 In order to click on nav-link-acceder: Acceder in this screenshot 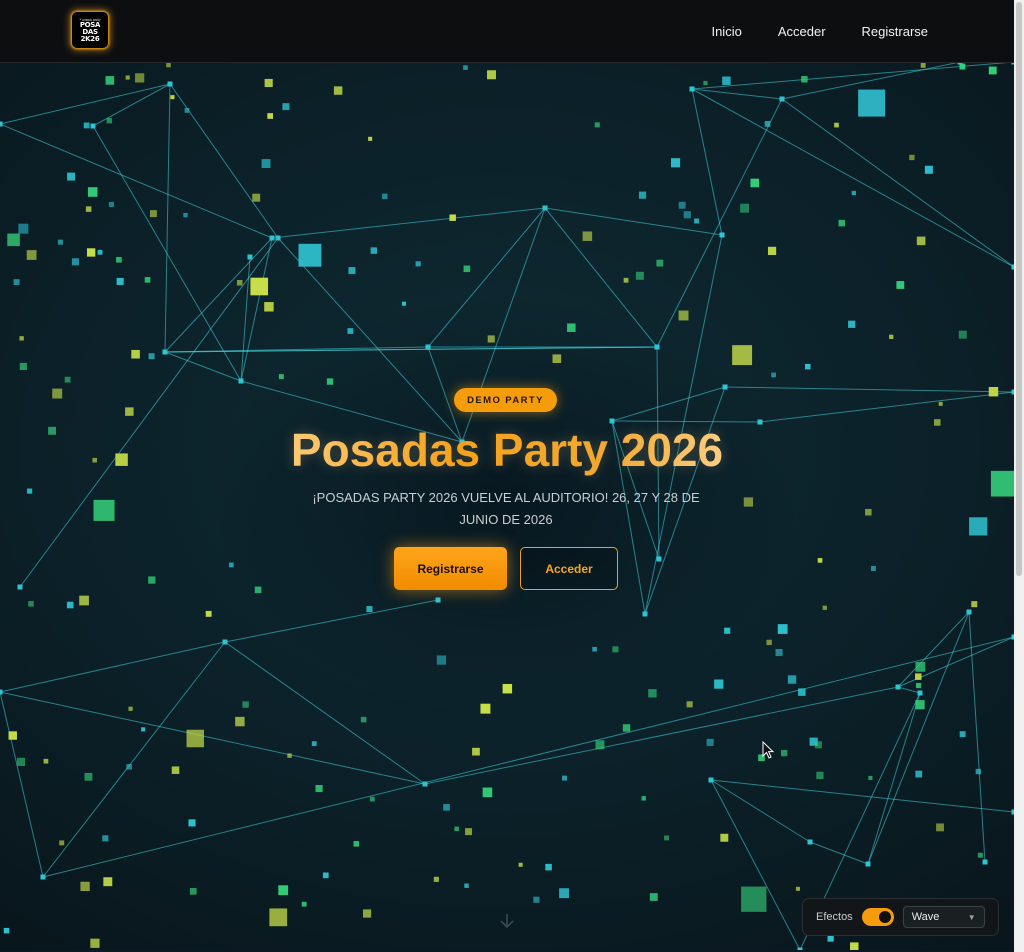, I will do `click(802, 31)`.